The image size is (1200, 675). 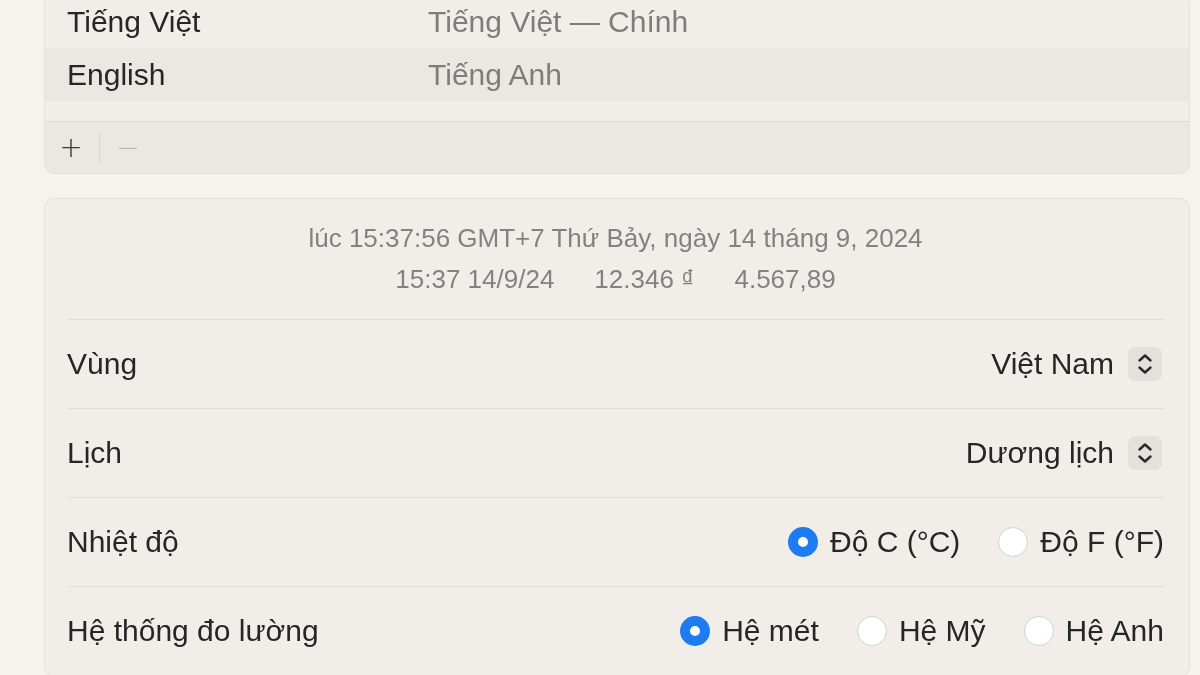 I want to click on setting-label: Hệ thống đo lường, so click(x=193, y=631).